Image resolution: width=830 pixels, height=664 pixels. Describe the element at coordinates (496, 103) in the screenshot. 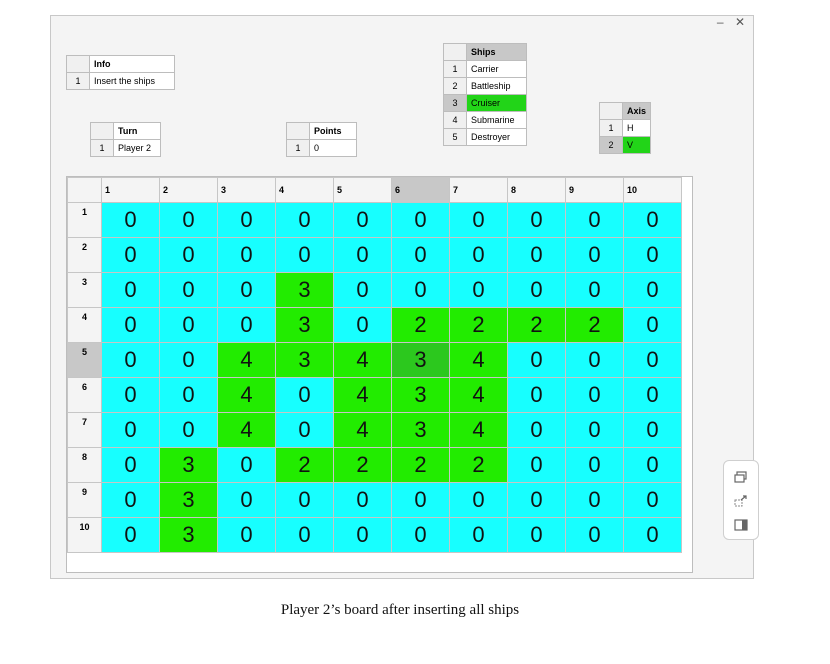

I see `ship-item-cruiser: Cruiser` at that location.